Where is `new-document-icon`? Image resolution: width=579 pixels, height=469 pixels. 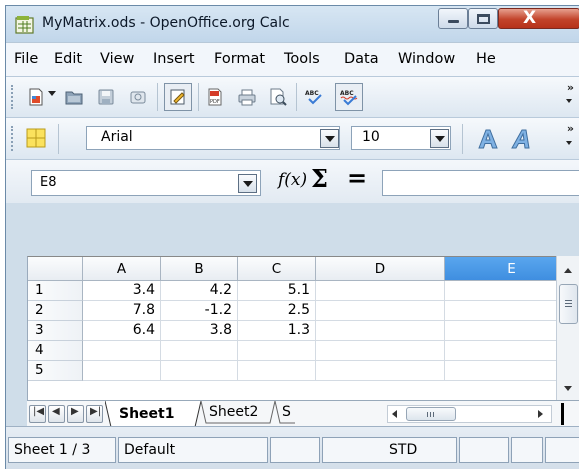 new-document-icon is located at coordinates (36, 97).